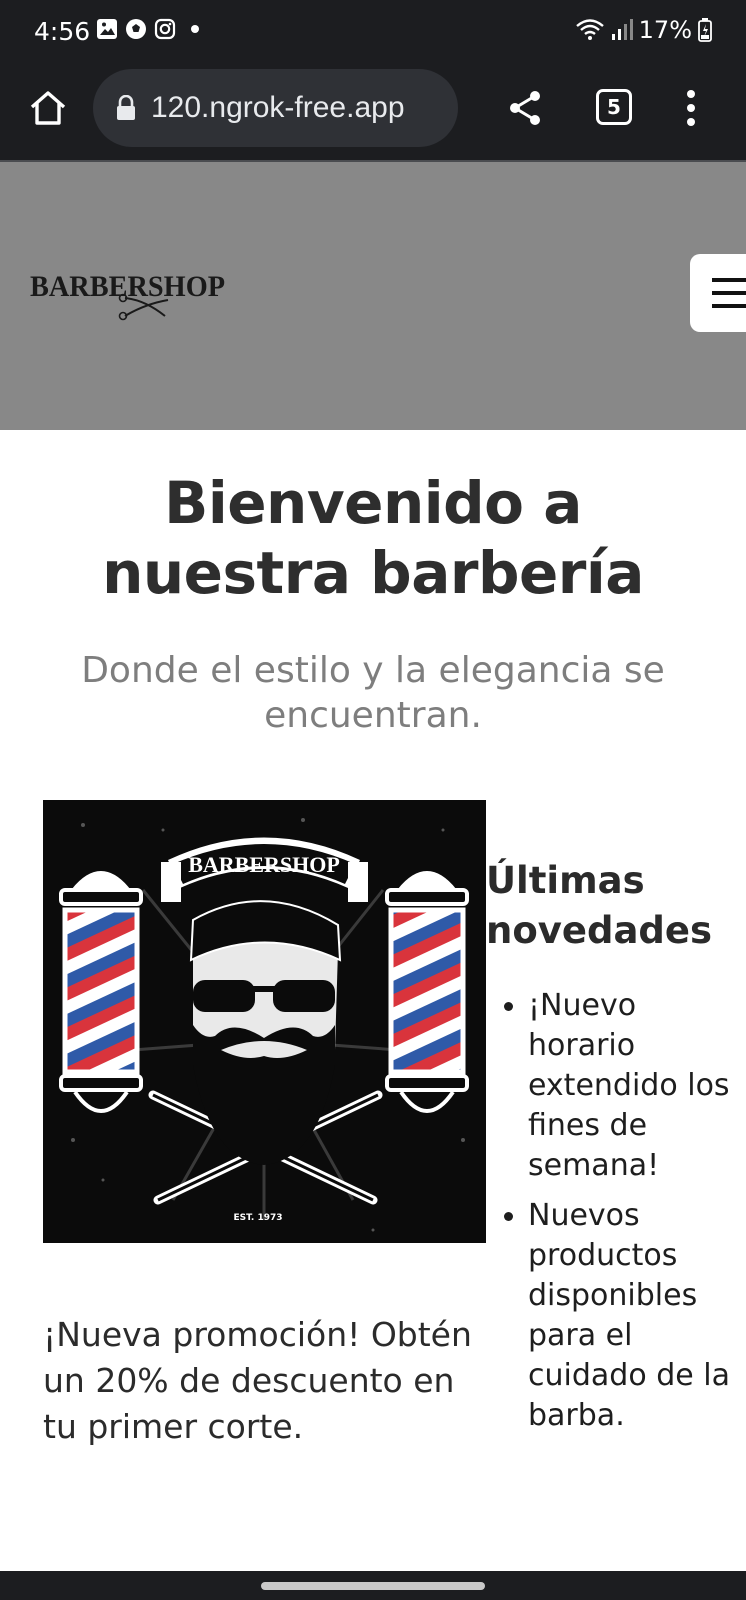 The width and height of the screenshot is (746, 1600). Describe the element at coordinates (622, 29) in the screenshot. I see `signal-icon` at that location.